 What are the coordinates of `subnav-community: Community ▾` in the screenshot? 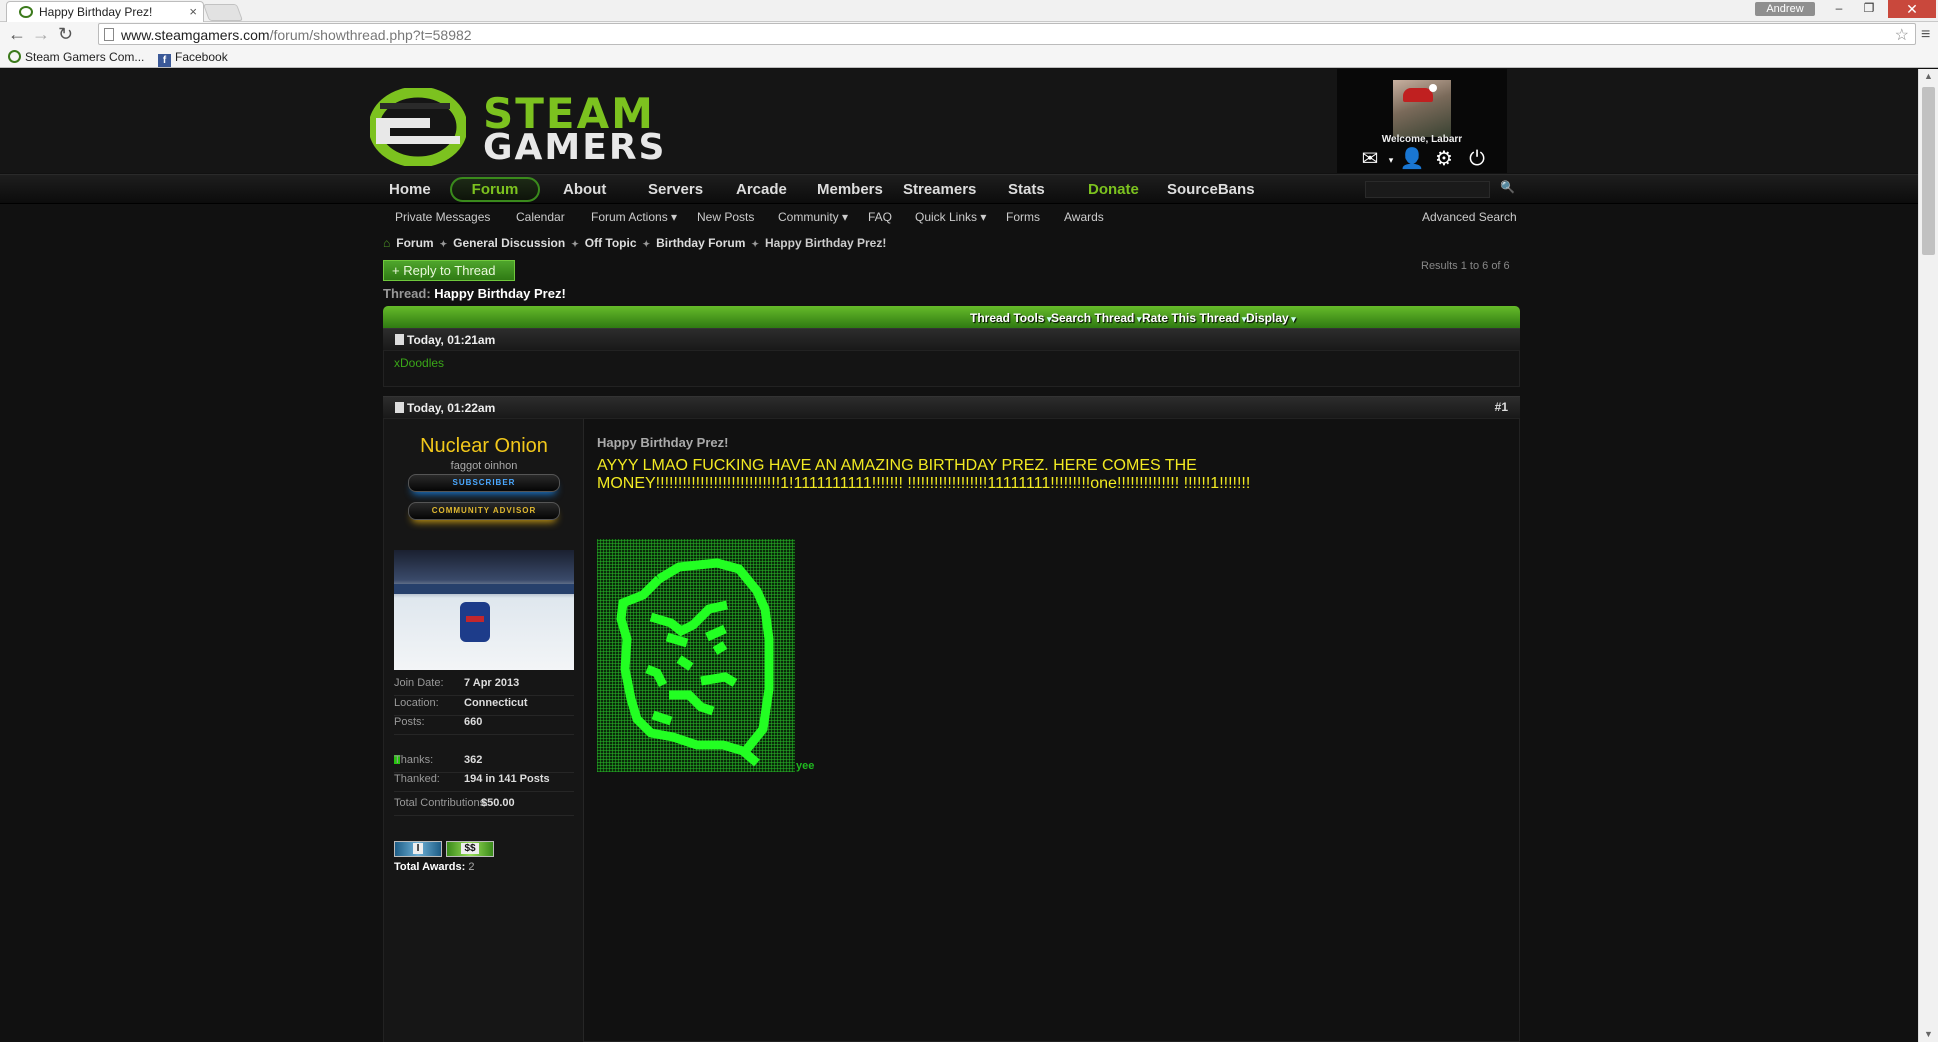 It's located at (813, 217).